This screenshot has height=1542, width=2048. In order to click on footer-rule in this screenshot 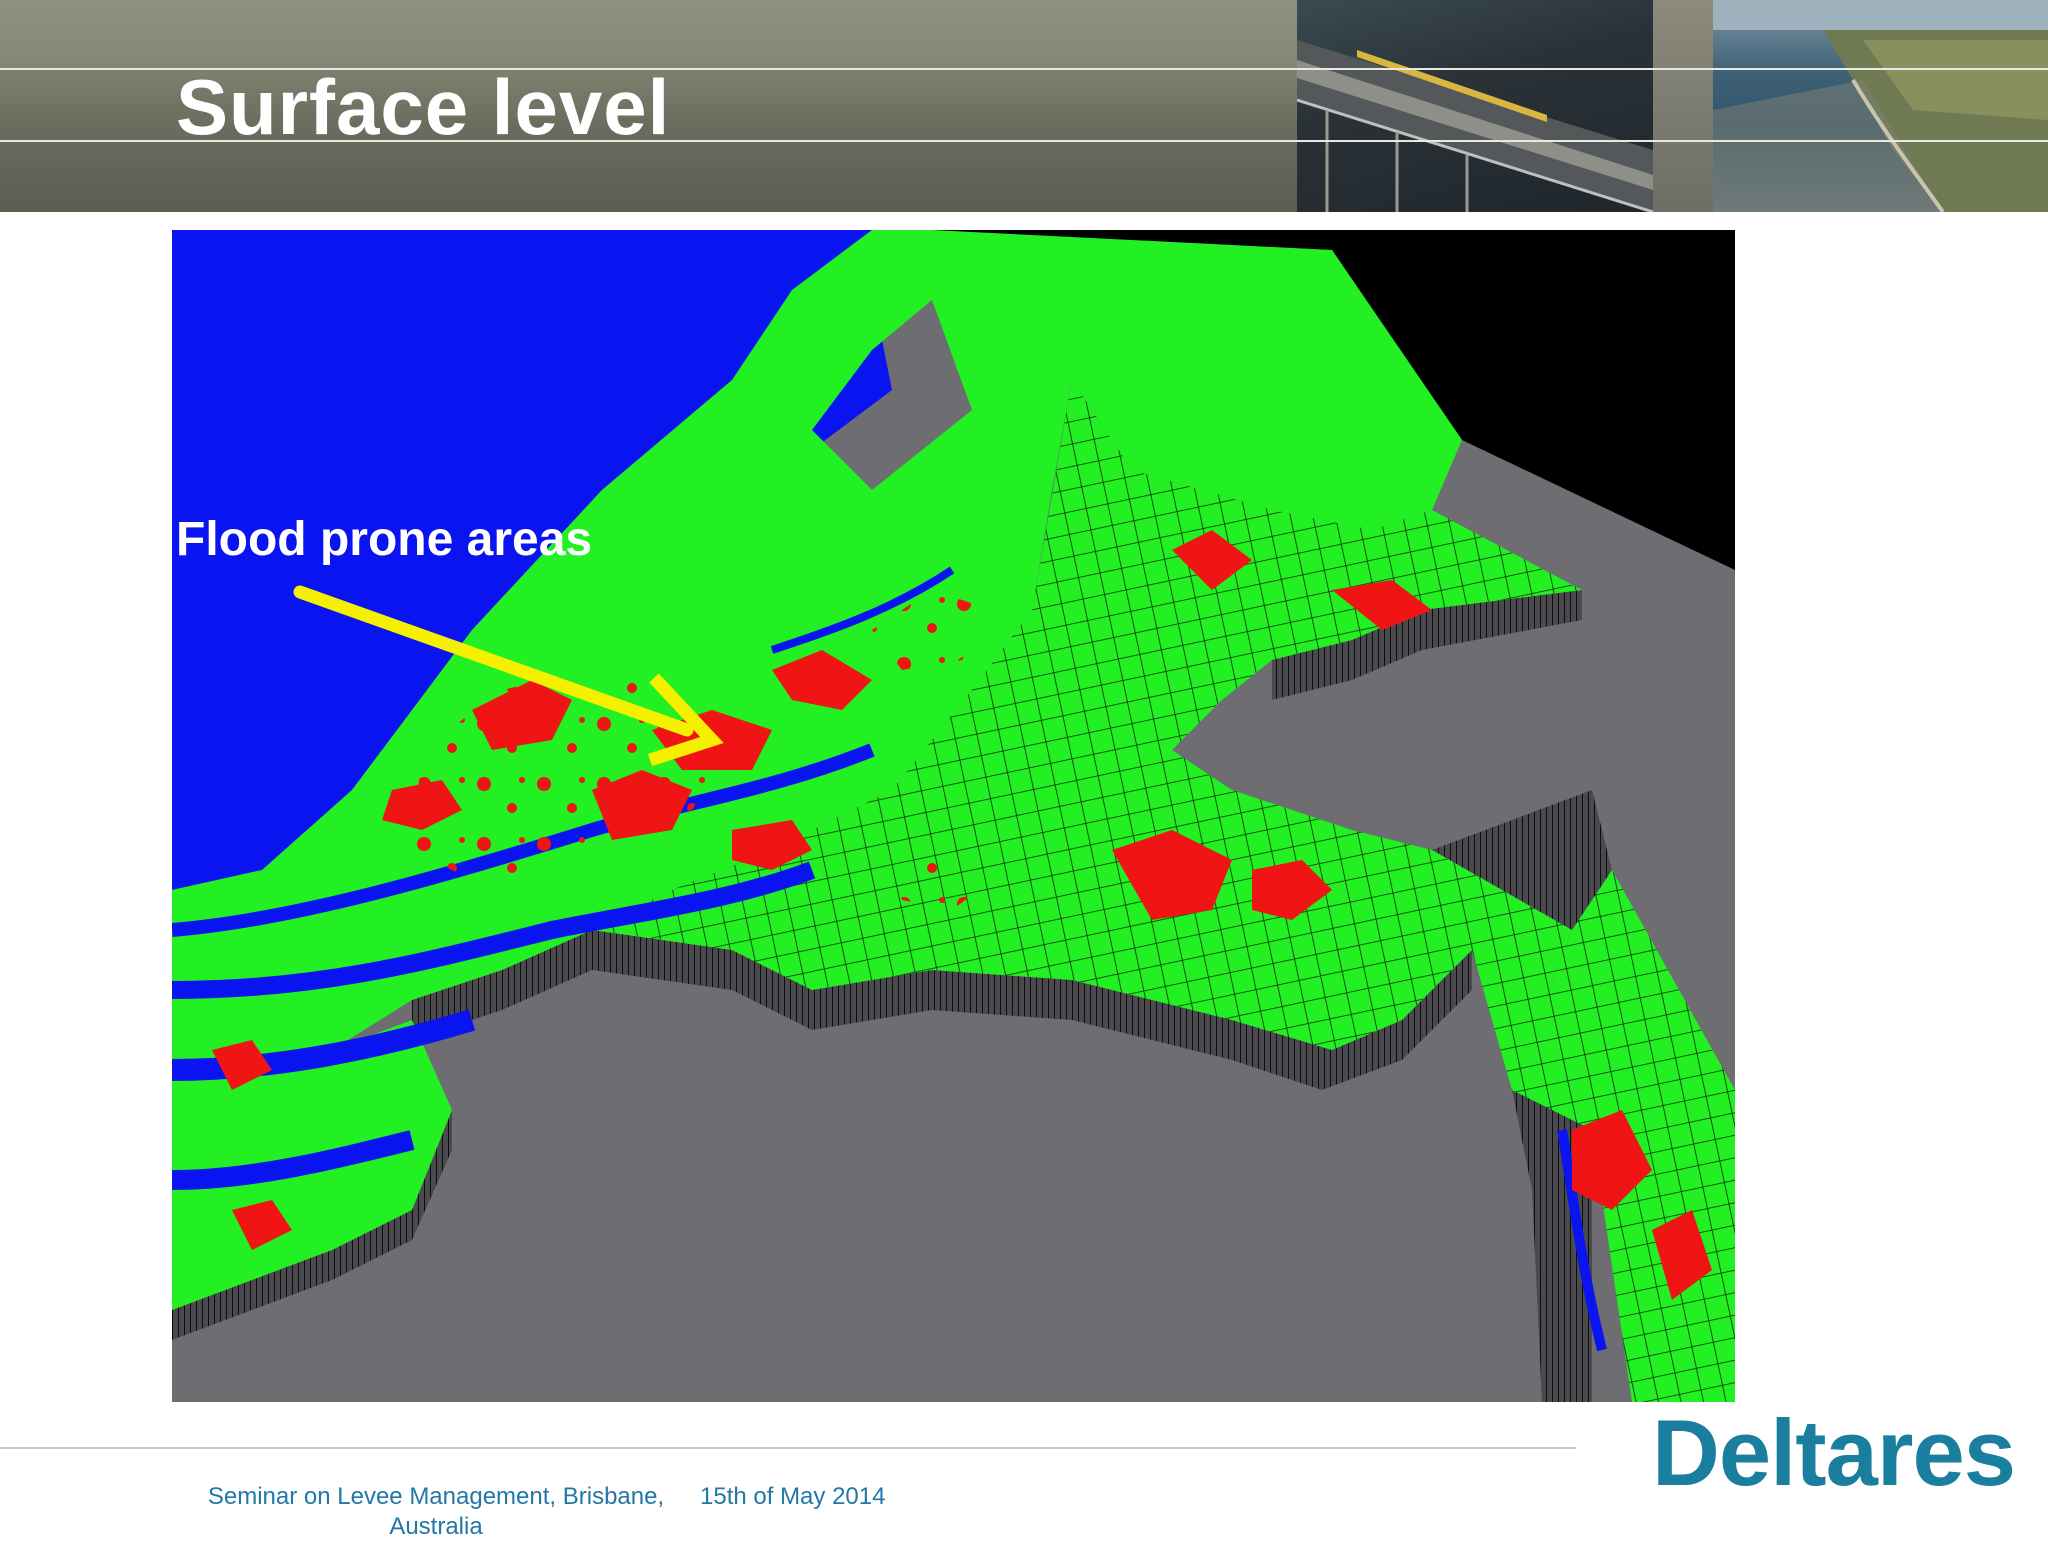, I will do `click(788, 1448)`.